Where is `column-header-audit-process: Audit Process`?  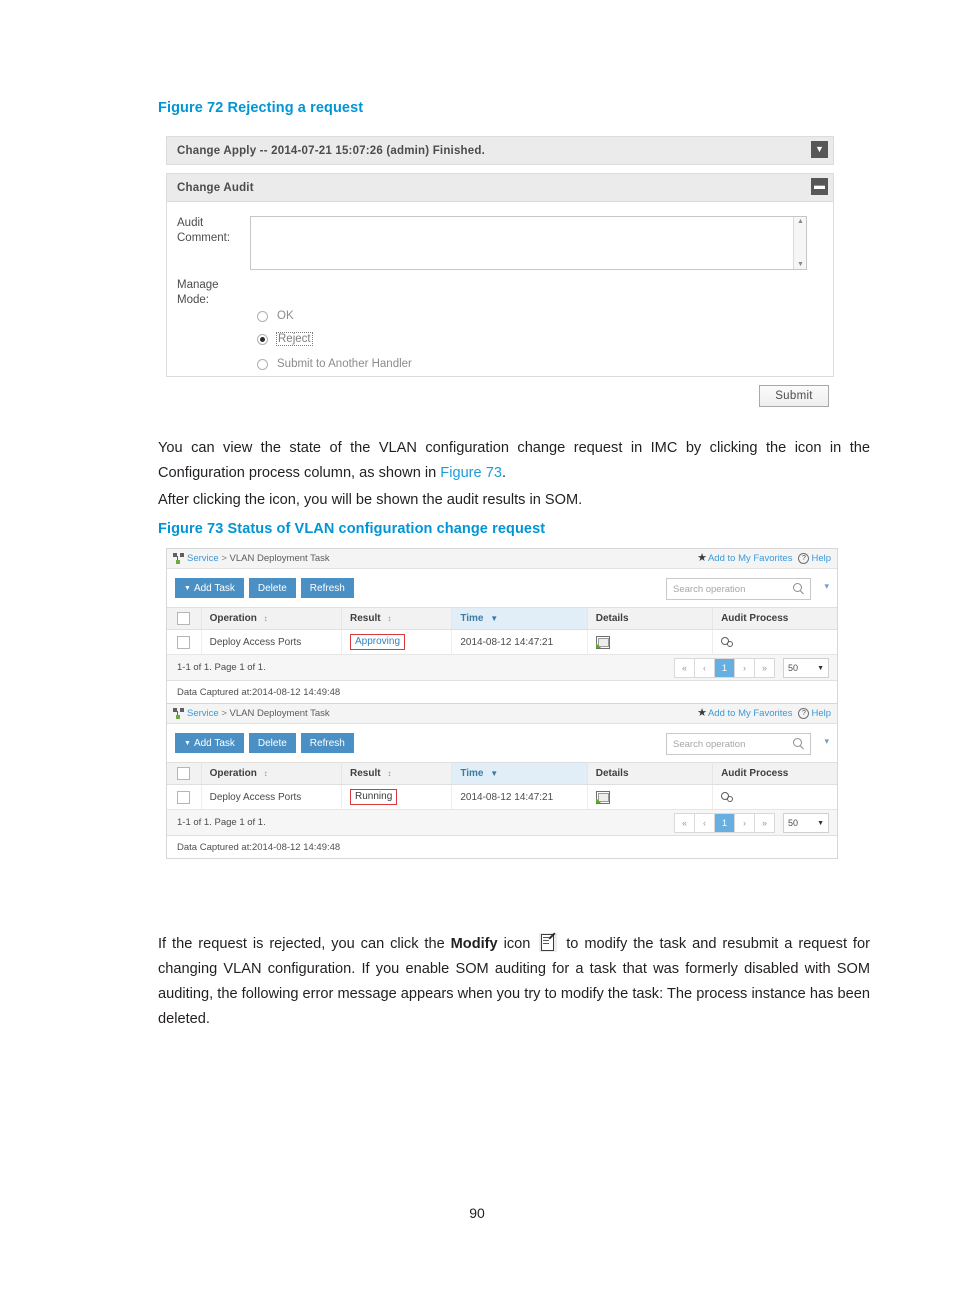
column-header-audit-process: Audit Process is located at coordinates (774, 618).